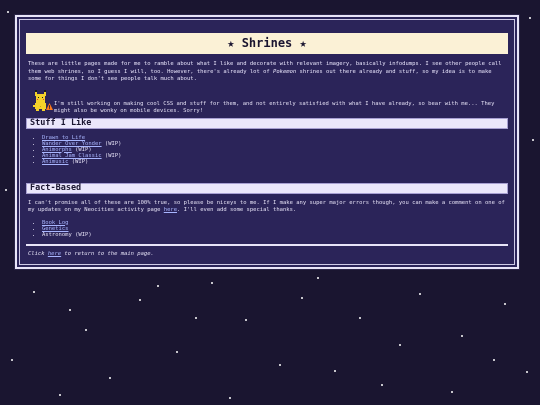  I want to click on footer-text-end: to return to the main page., so click(107, 253).